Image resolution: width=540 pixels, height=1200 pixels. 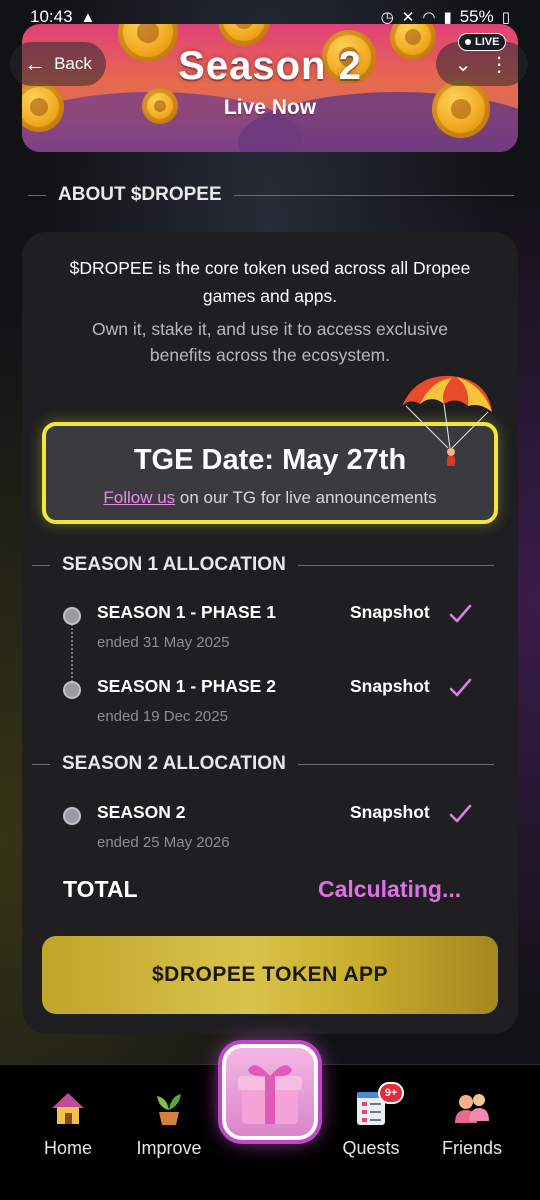 I want to click on season-banner: Season 2 Live Now, so click(x=270, y=88).